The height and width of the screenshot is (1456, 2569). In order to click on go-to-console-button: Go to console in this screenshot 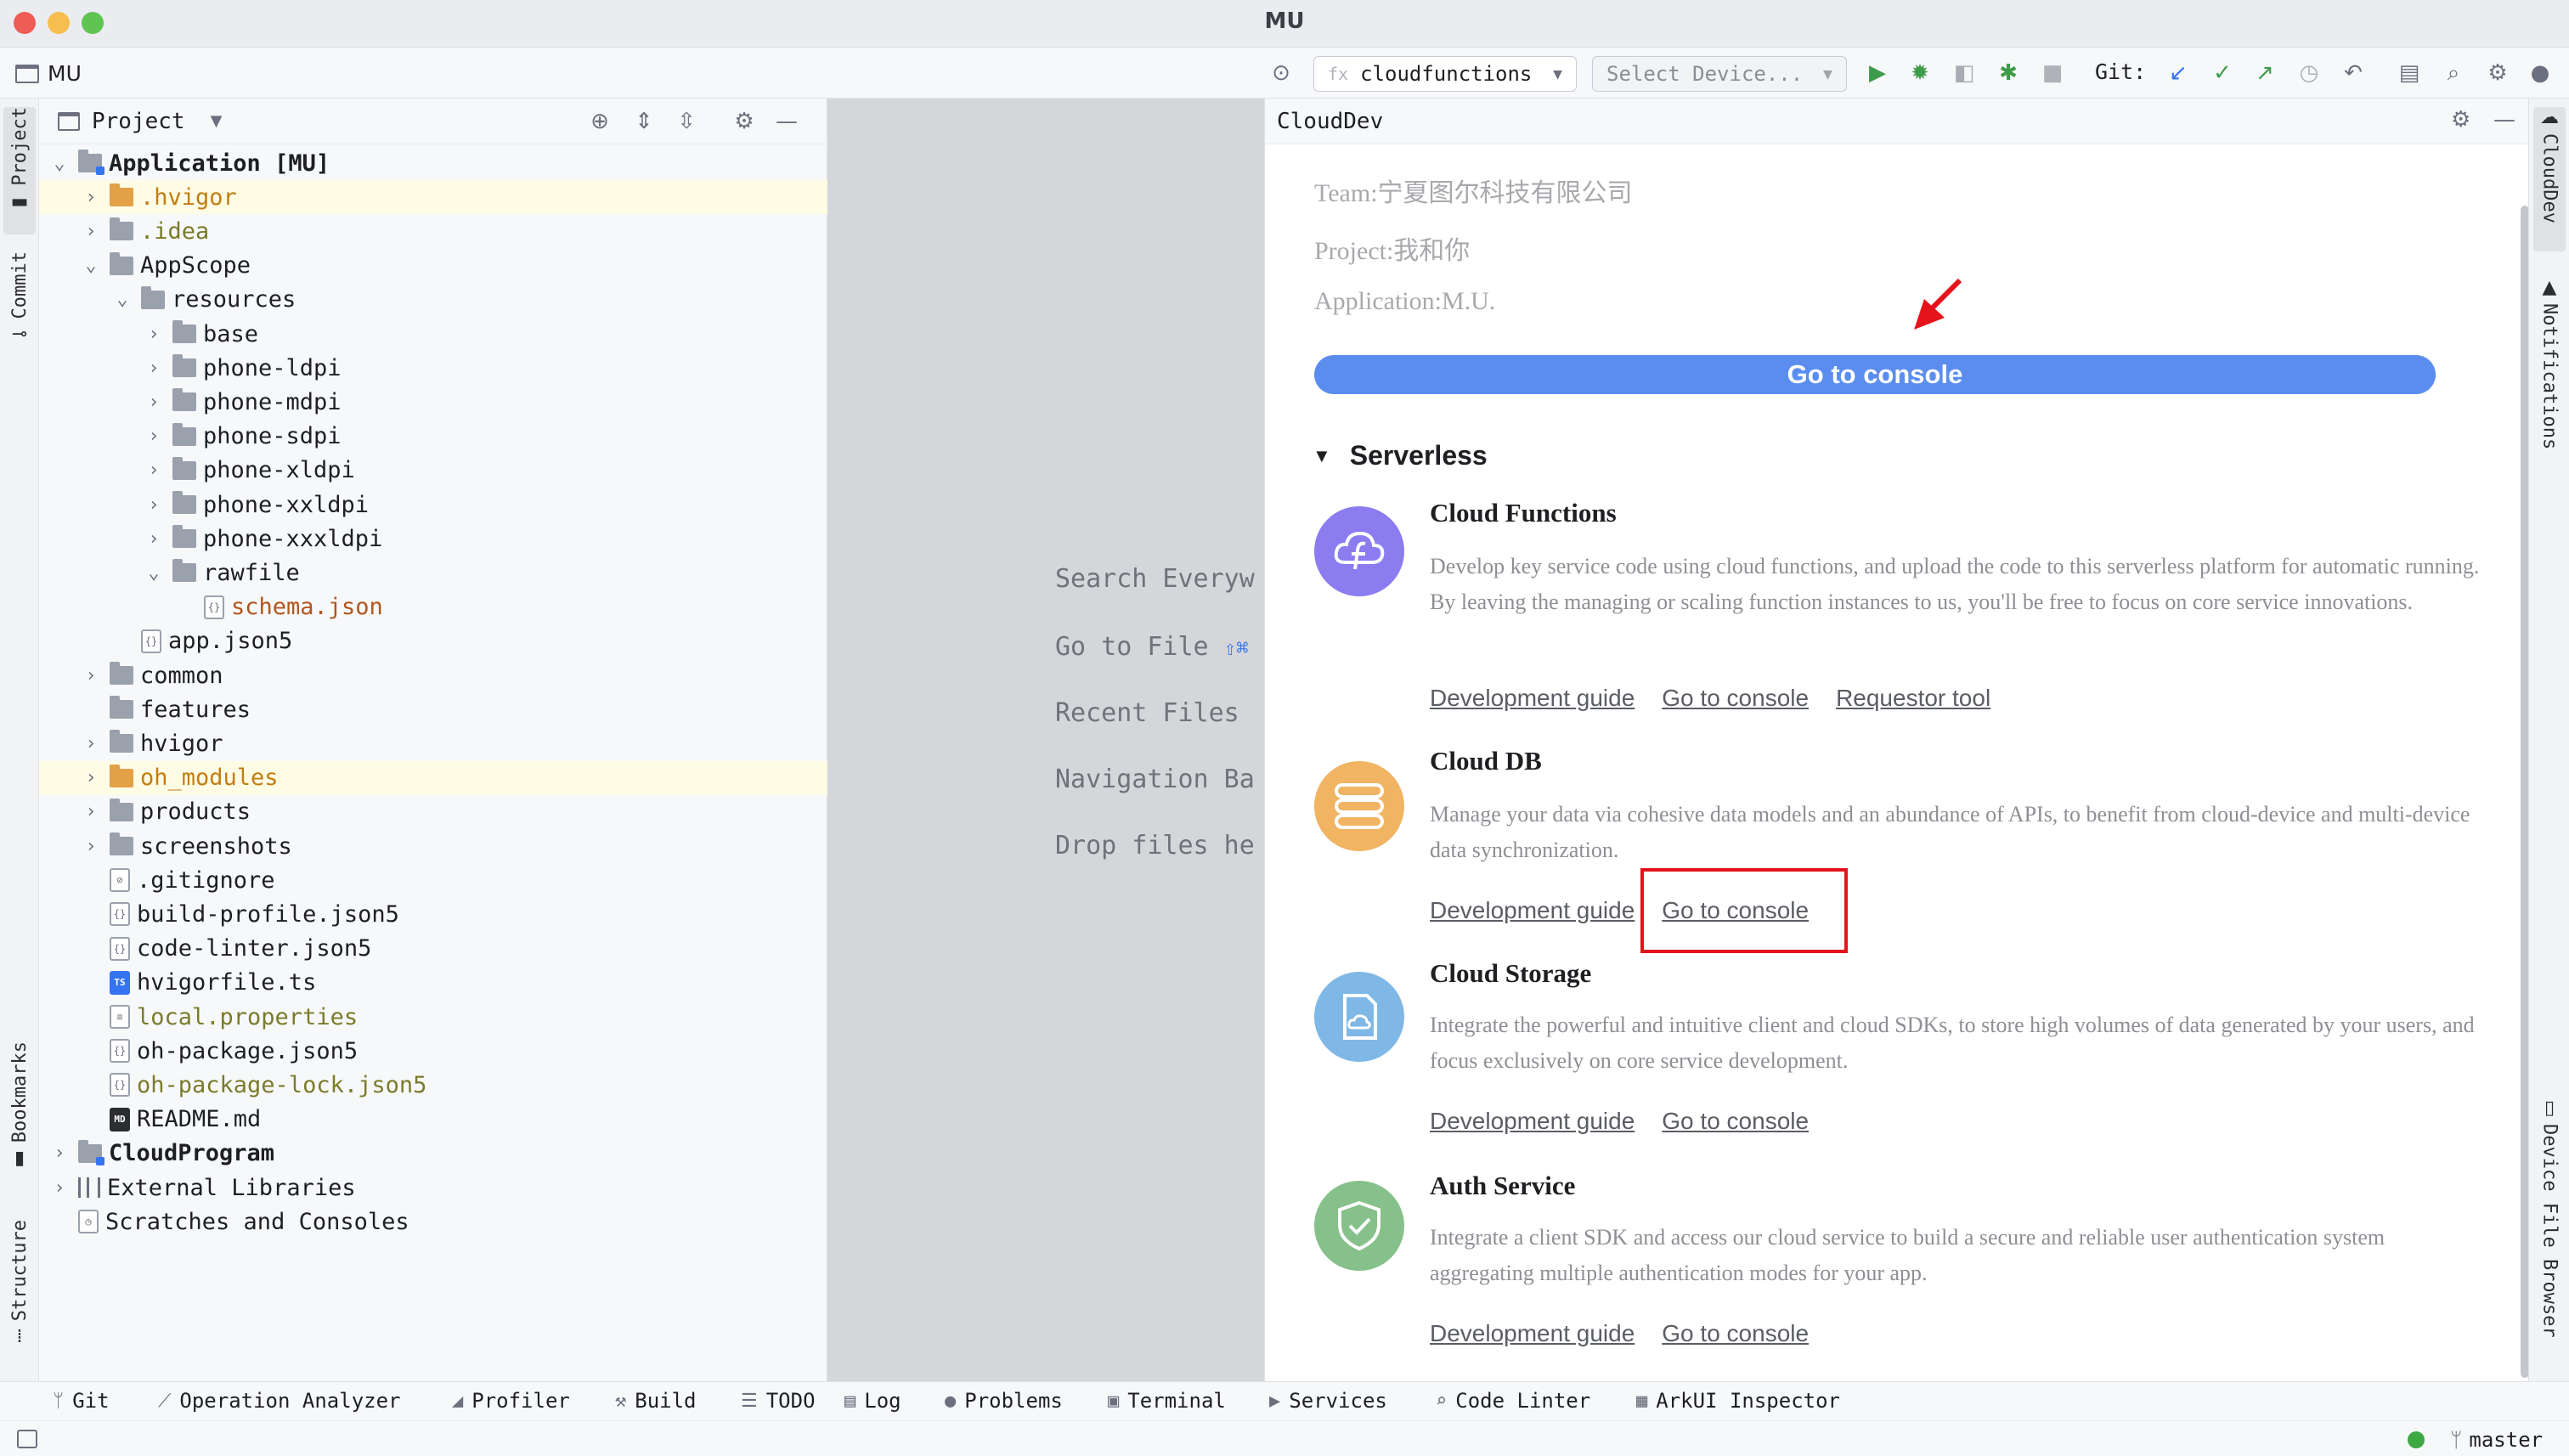, I will do `click(1875, 375)`.